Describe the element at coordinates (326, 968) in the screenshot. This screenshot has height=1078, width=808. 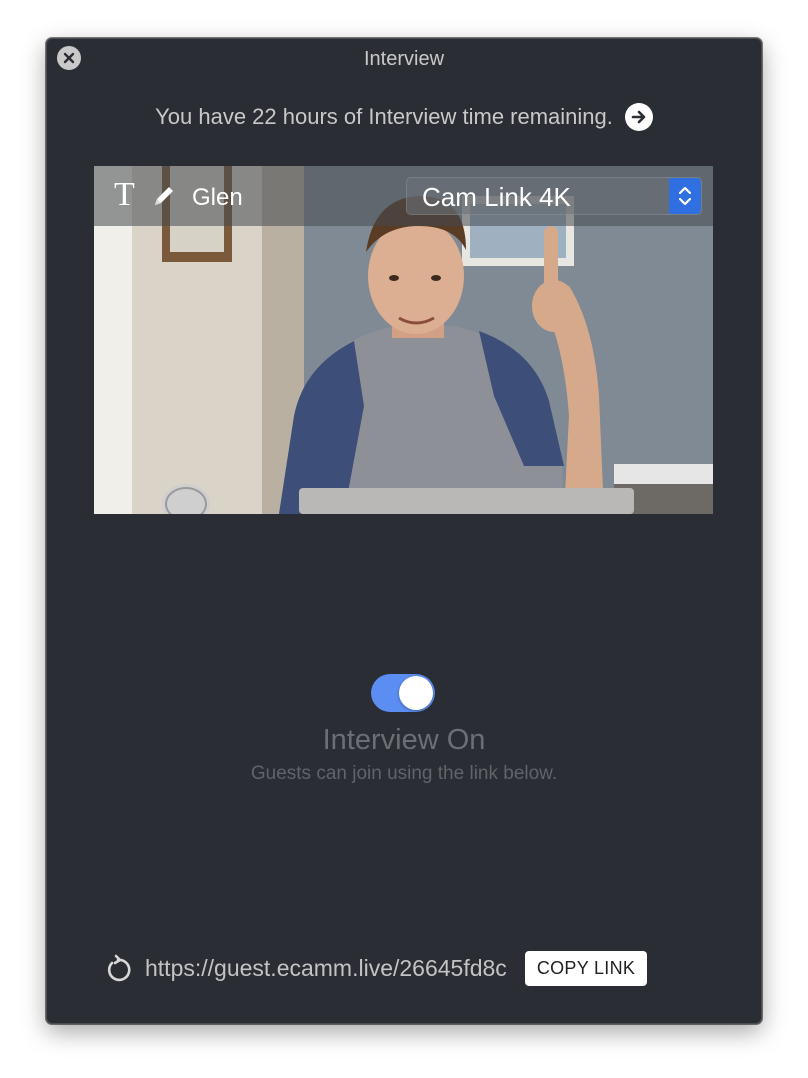
I see `guest-link-url: https://guest.ecamm.live/26645fd8c` at that location.